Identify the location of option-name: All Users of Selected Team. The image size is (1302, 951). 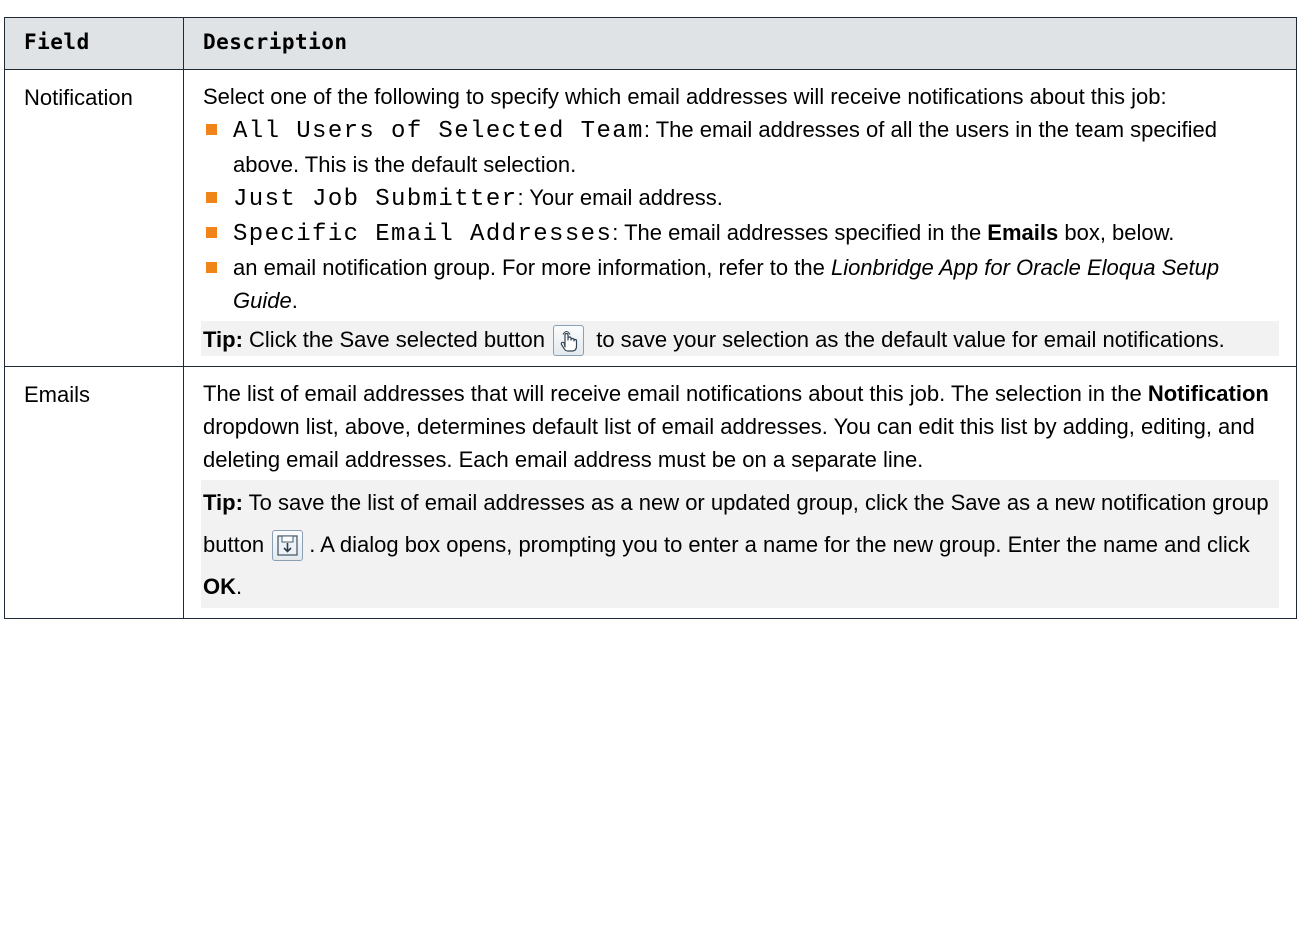
(438, 131).